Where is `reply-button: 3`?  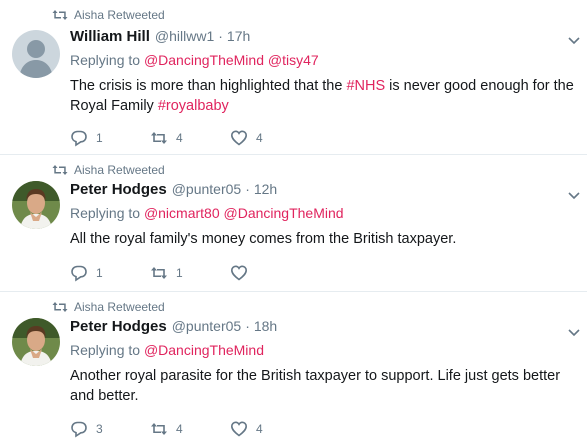
reply-button: 3 is located at coordinates (110, 429).